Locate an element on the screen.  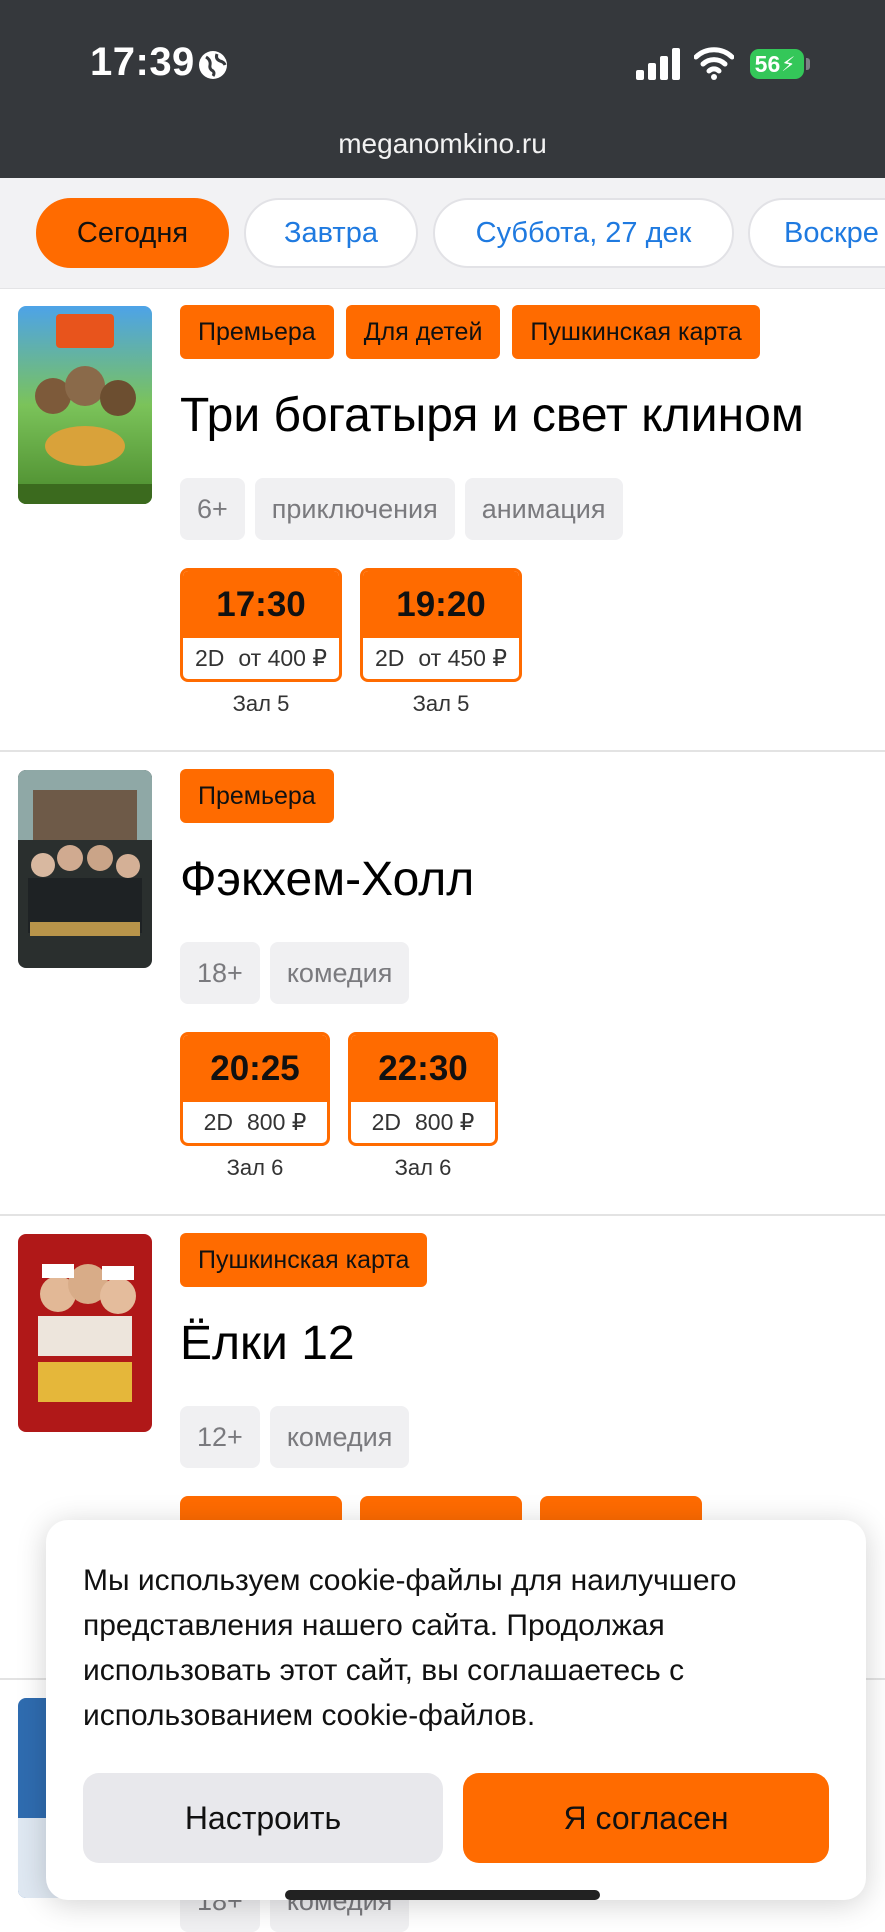
battery-icon: 56 ⚡ is located at coordinates (777, 64).